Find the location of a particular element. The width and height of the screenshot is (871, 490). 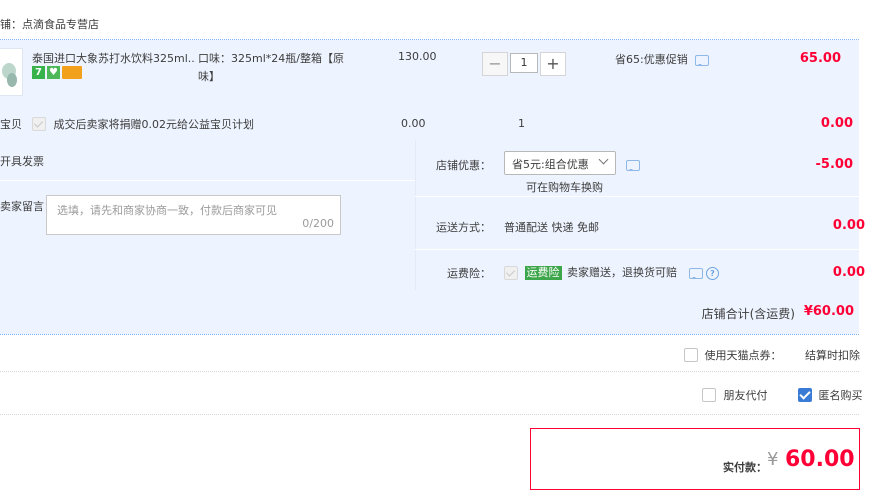

service-badges: 7 ♥ is located at coordinates (58, 72).